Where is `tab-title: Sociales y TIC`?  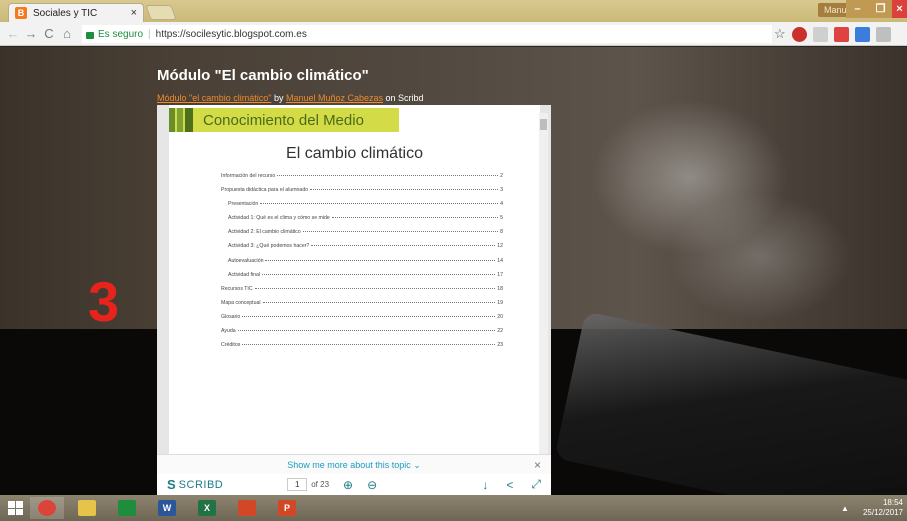 tab-title: Sociales y TIC is located at coordinates (65, 13).